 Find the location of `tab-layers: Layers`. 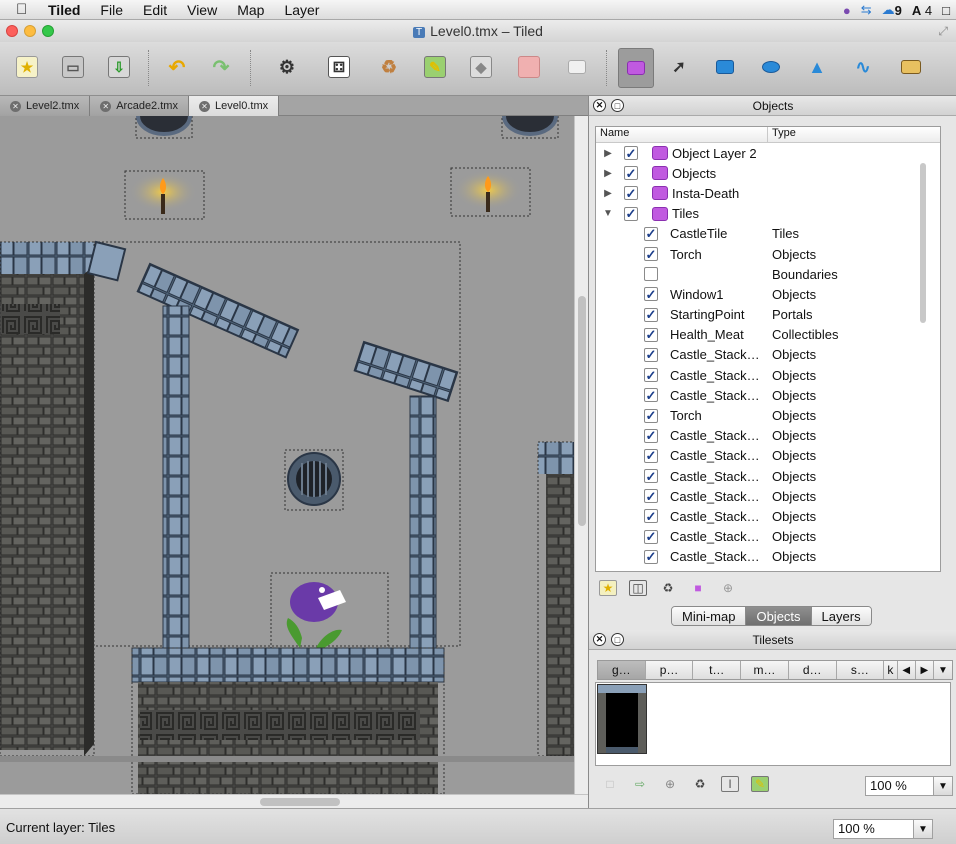

tab-layers: Layers is located at coordinates (841, 616).